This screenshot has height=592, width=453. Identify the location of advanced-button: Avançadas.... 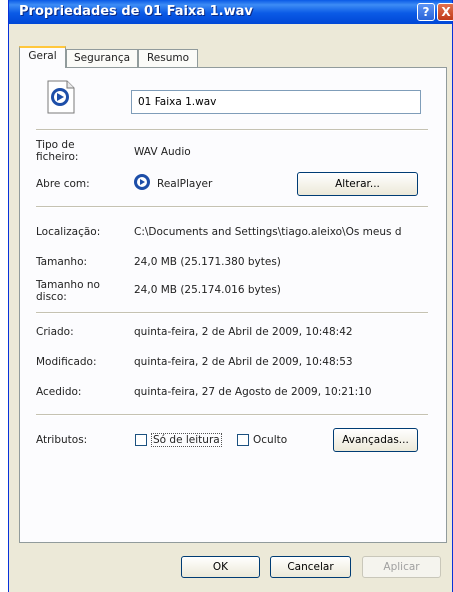
(375, 440).